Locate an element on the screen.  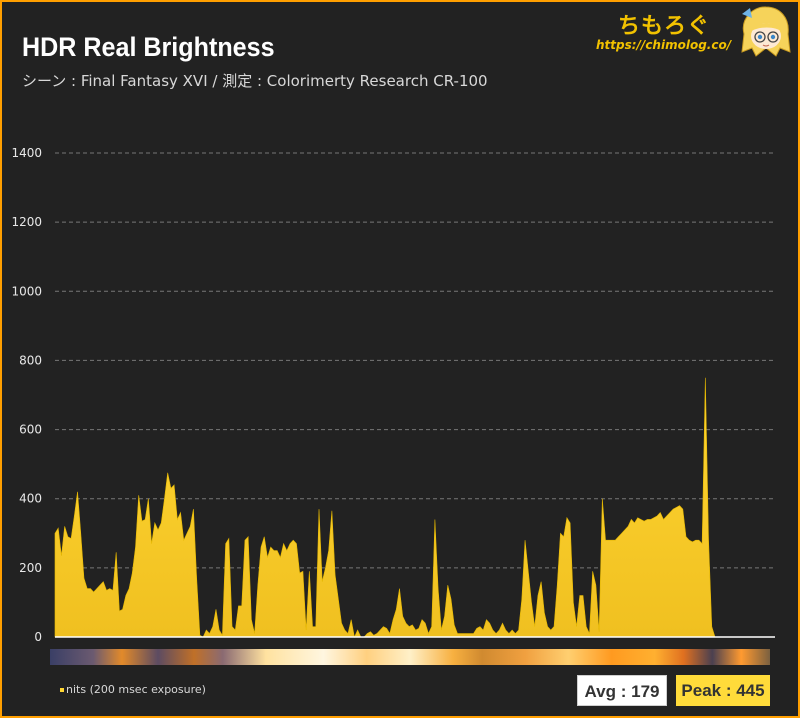
legend-label: nits (200 msec exposure) is located at coordinates (136, 689).